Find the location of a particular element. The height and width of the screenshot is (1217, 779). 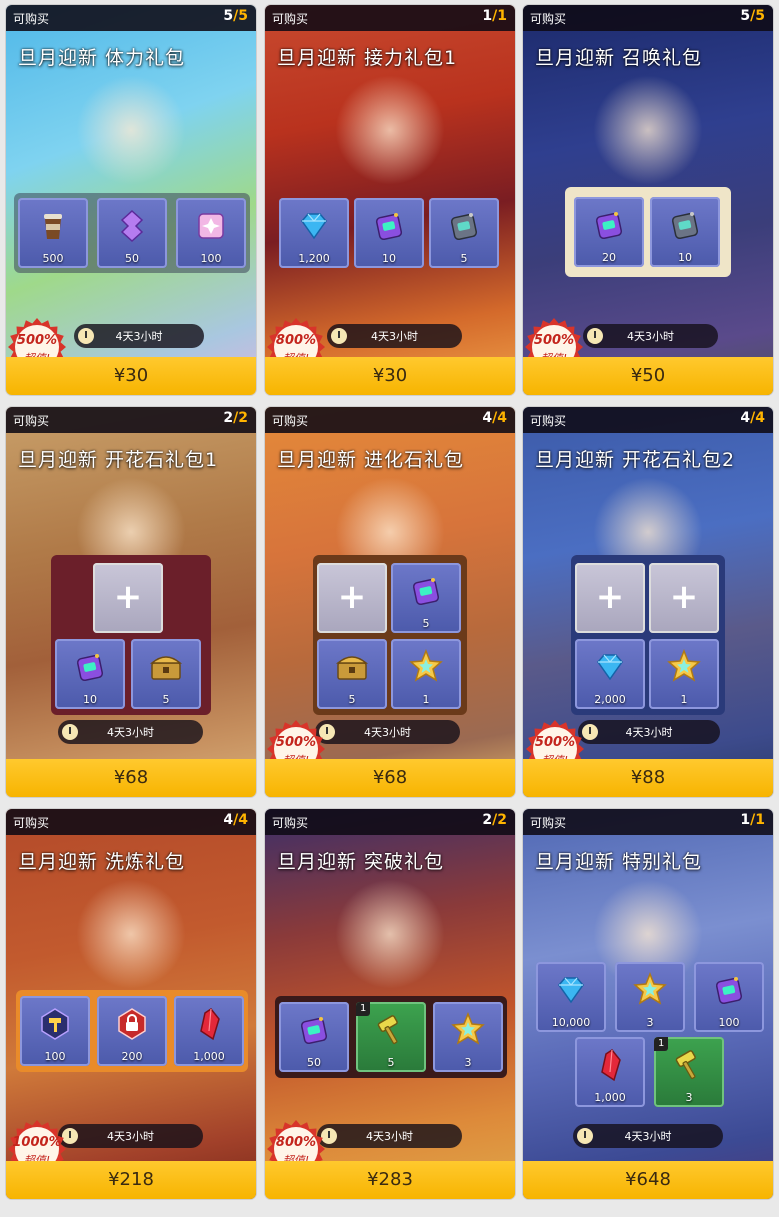

price-label: ¥50 is located at coordinates (648, 375).